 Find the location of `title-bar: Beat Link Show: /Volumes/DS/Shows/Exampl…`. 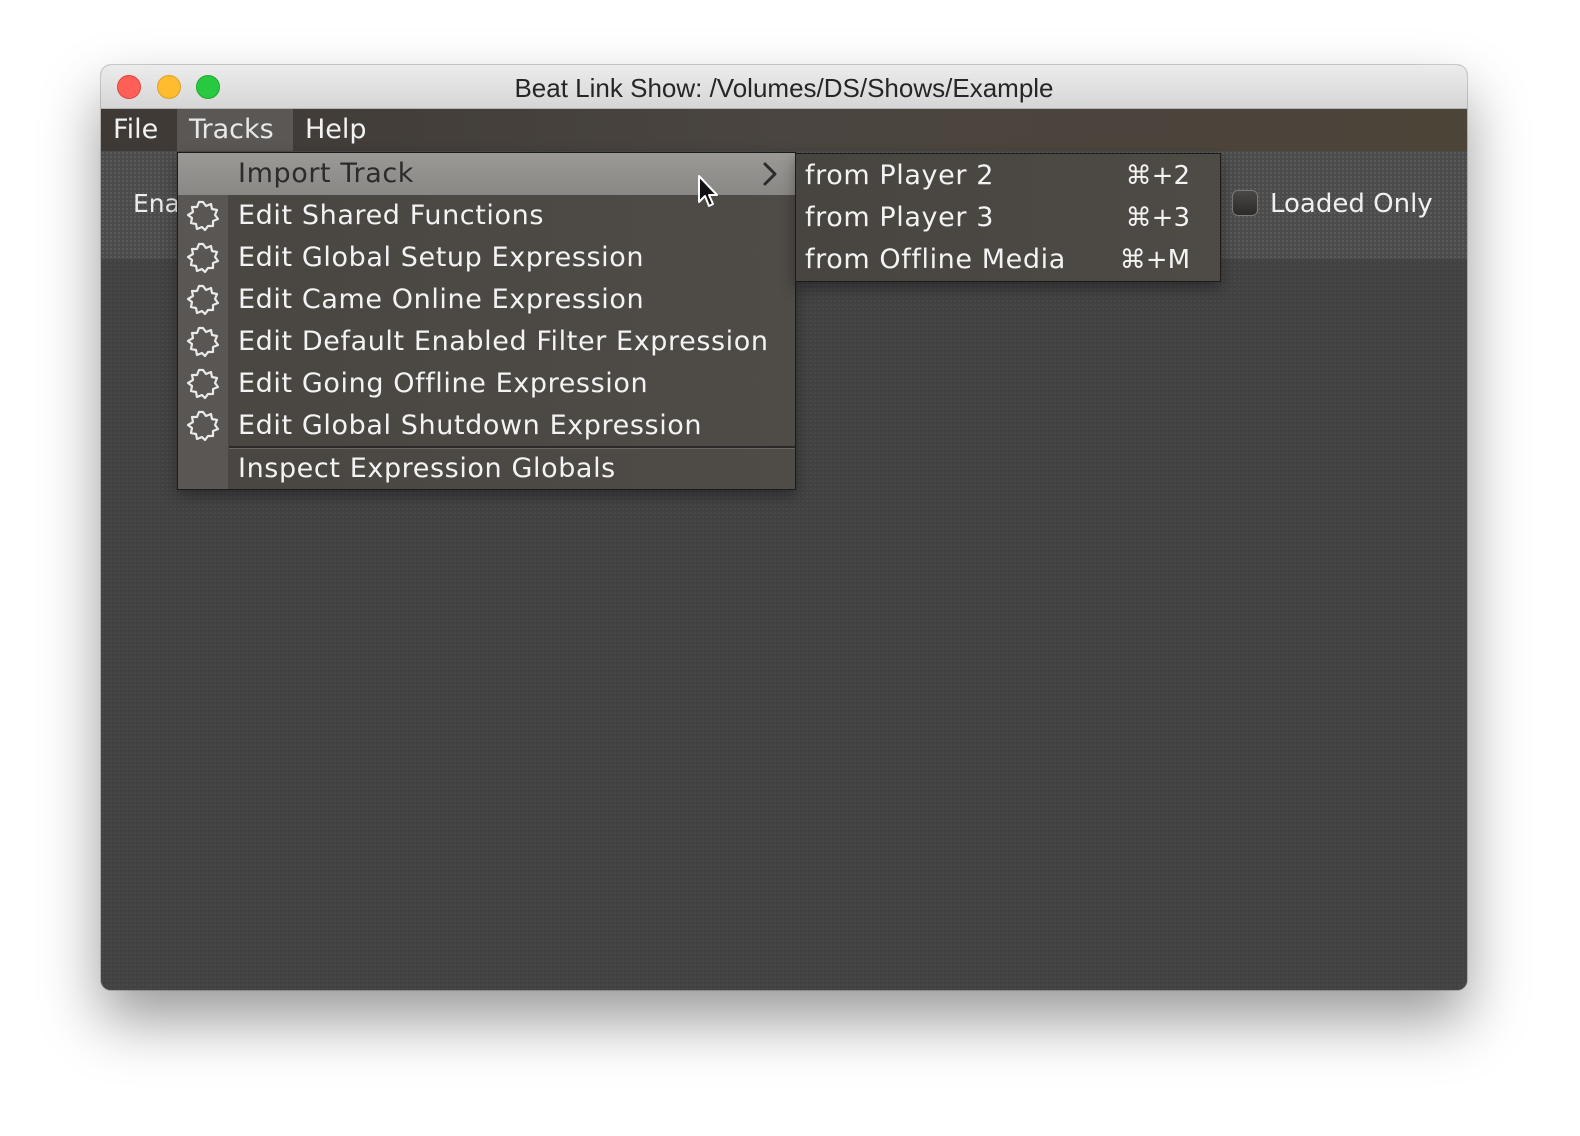

title-bar: Beat Link Show: /Volumes/DS/Shows/Exampl… is located at coordinates (784, 87).